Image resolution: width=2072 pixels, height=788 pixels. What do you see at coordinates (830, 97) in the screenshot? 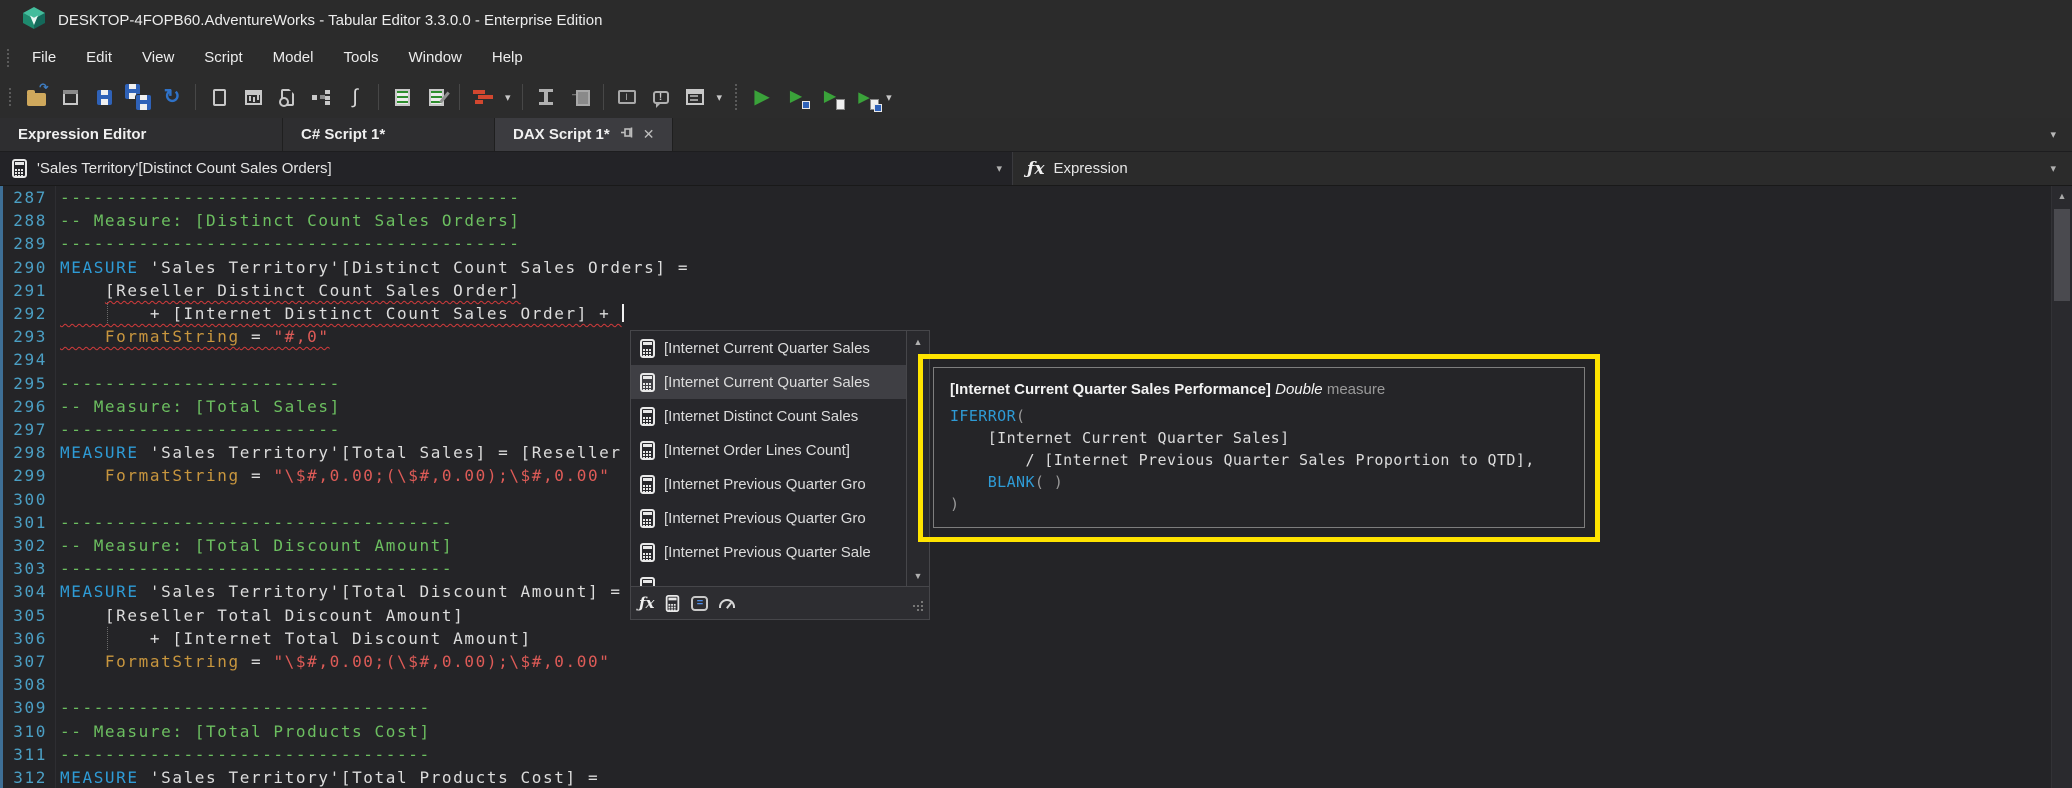
I see `play-script-button: ▶` at bounding box center [830, 97].